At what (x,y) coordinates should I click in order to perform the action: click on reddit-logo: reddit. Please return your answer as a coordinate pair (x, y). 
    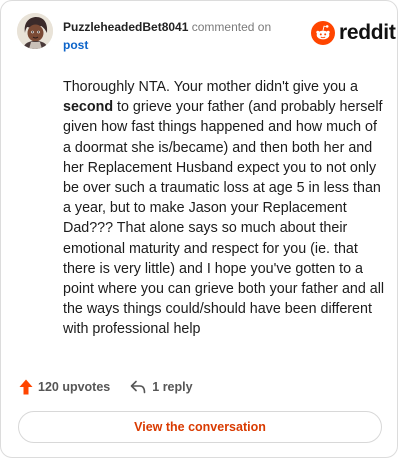
    Looking at the image, I should click on (353, 33).